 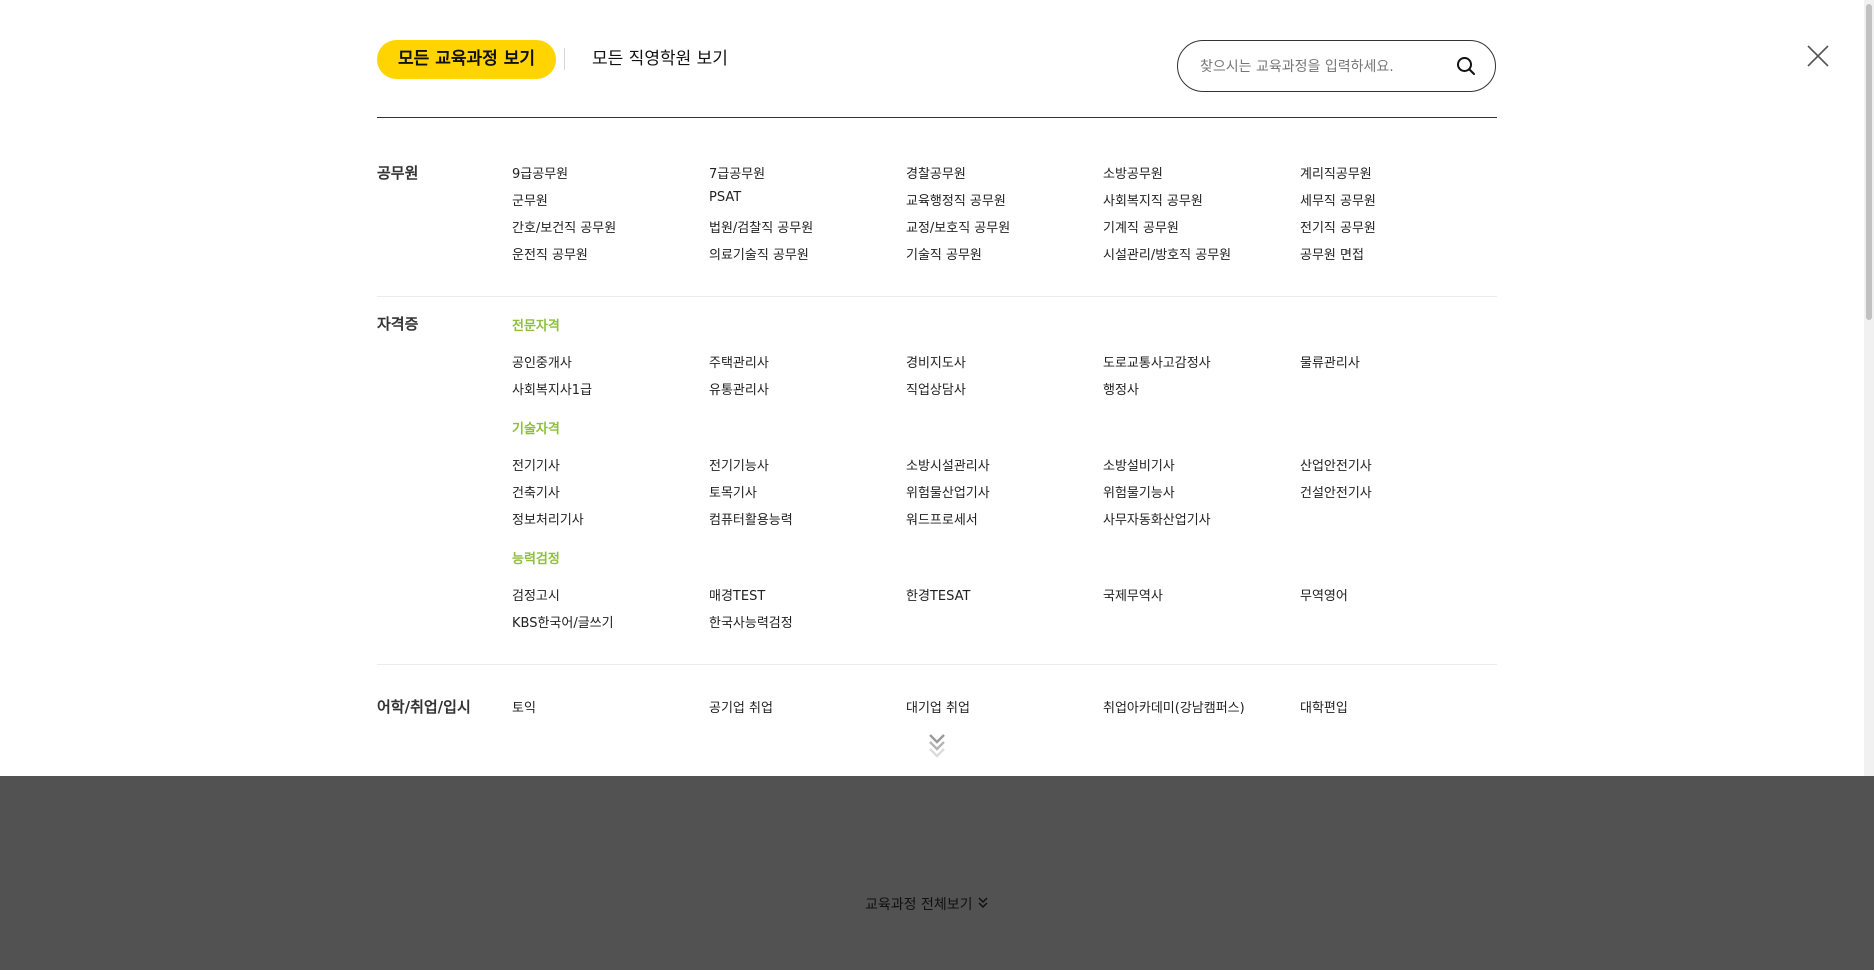 I want to click on menu-item: 건설안전기사, so click(x=1336, y=491).